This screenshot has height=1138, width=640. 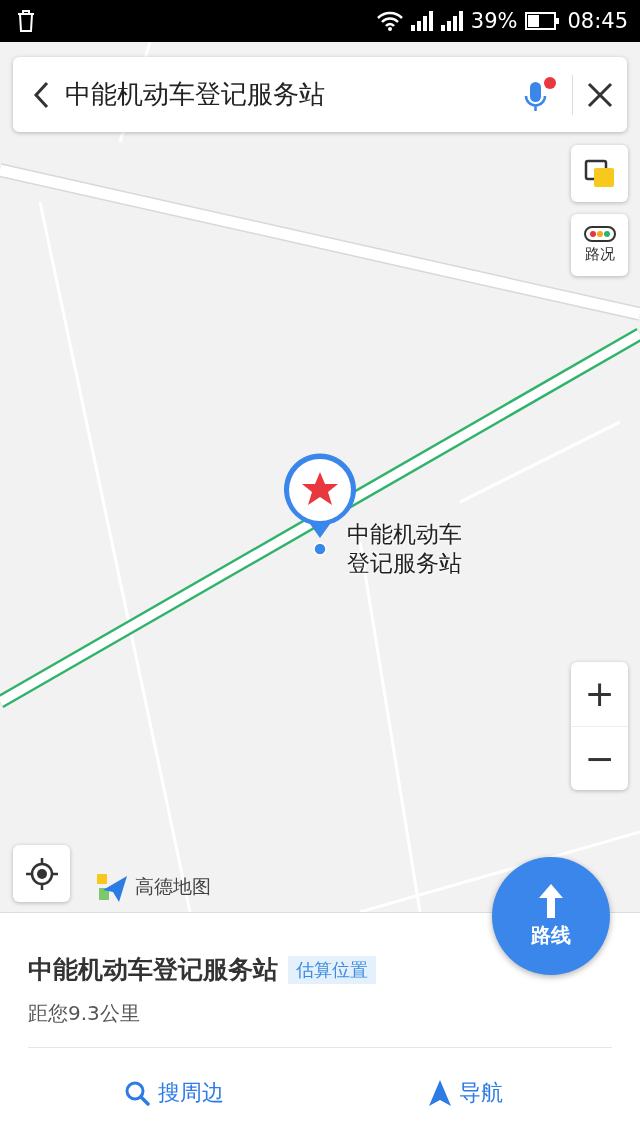 What do you see at coordinates (286, 94) in the screenshot?
I see `search-field: 中能机动车登记服务站` at bounding box center [286, 94].